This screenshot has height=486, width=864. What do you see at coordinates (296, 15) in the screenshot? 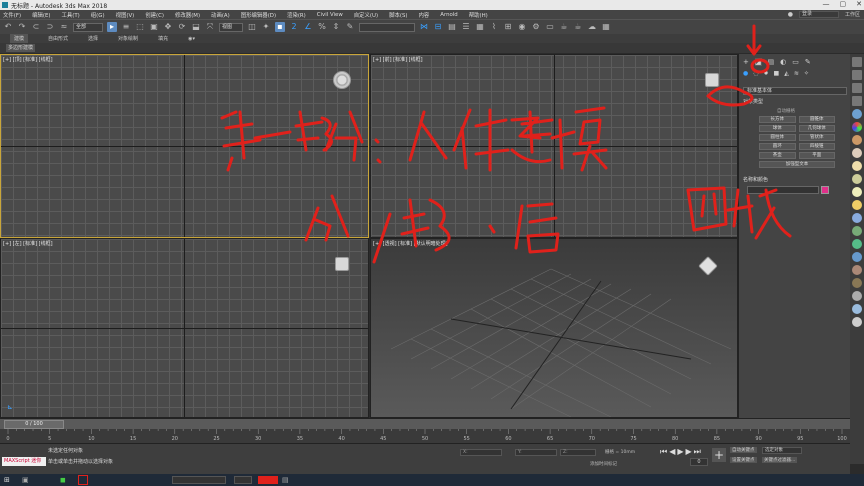
I see `menu-rendering: 渲染(R)` at bounding box center [296, 15].